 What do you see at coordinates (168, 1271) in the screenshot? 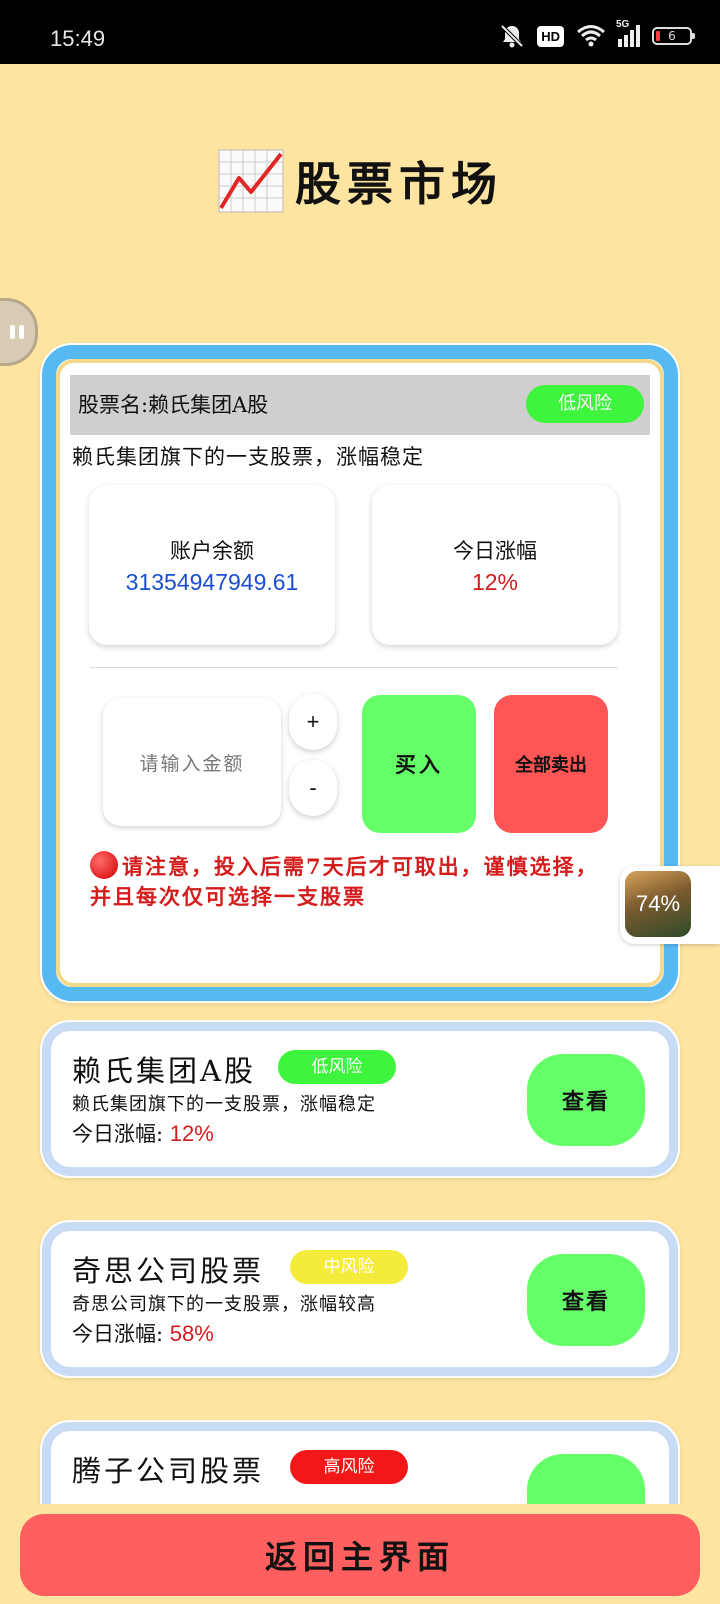
I see `stock-item-name: 奇思公司股票` at bounding box center [168, 1271].